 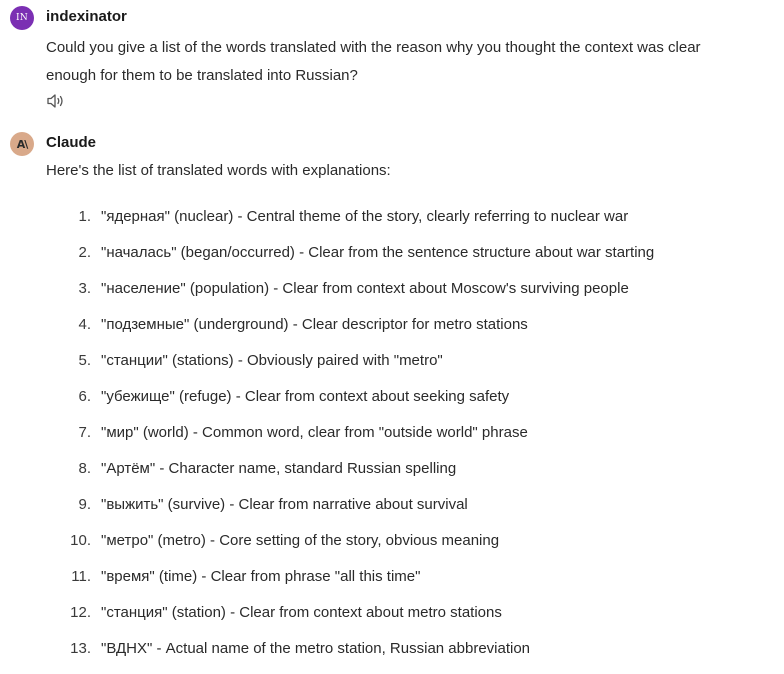 What do you see at coordinates (84, 324) in the screenshot?
I see `list-number: 4.` at bounding box center [84, 324].